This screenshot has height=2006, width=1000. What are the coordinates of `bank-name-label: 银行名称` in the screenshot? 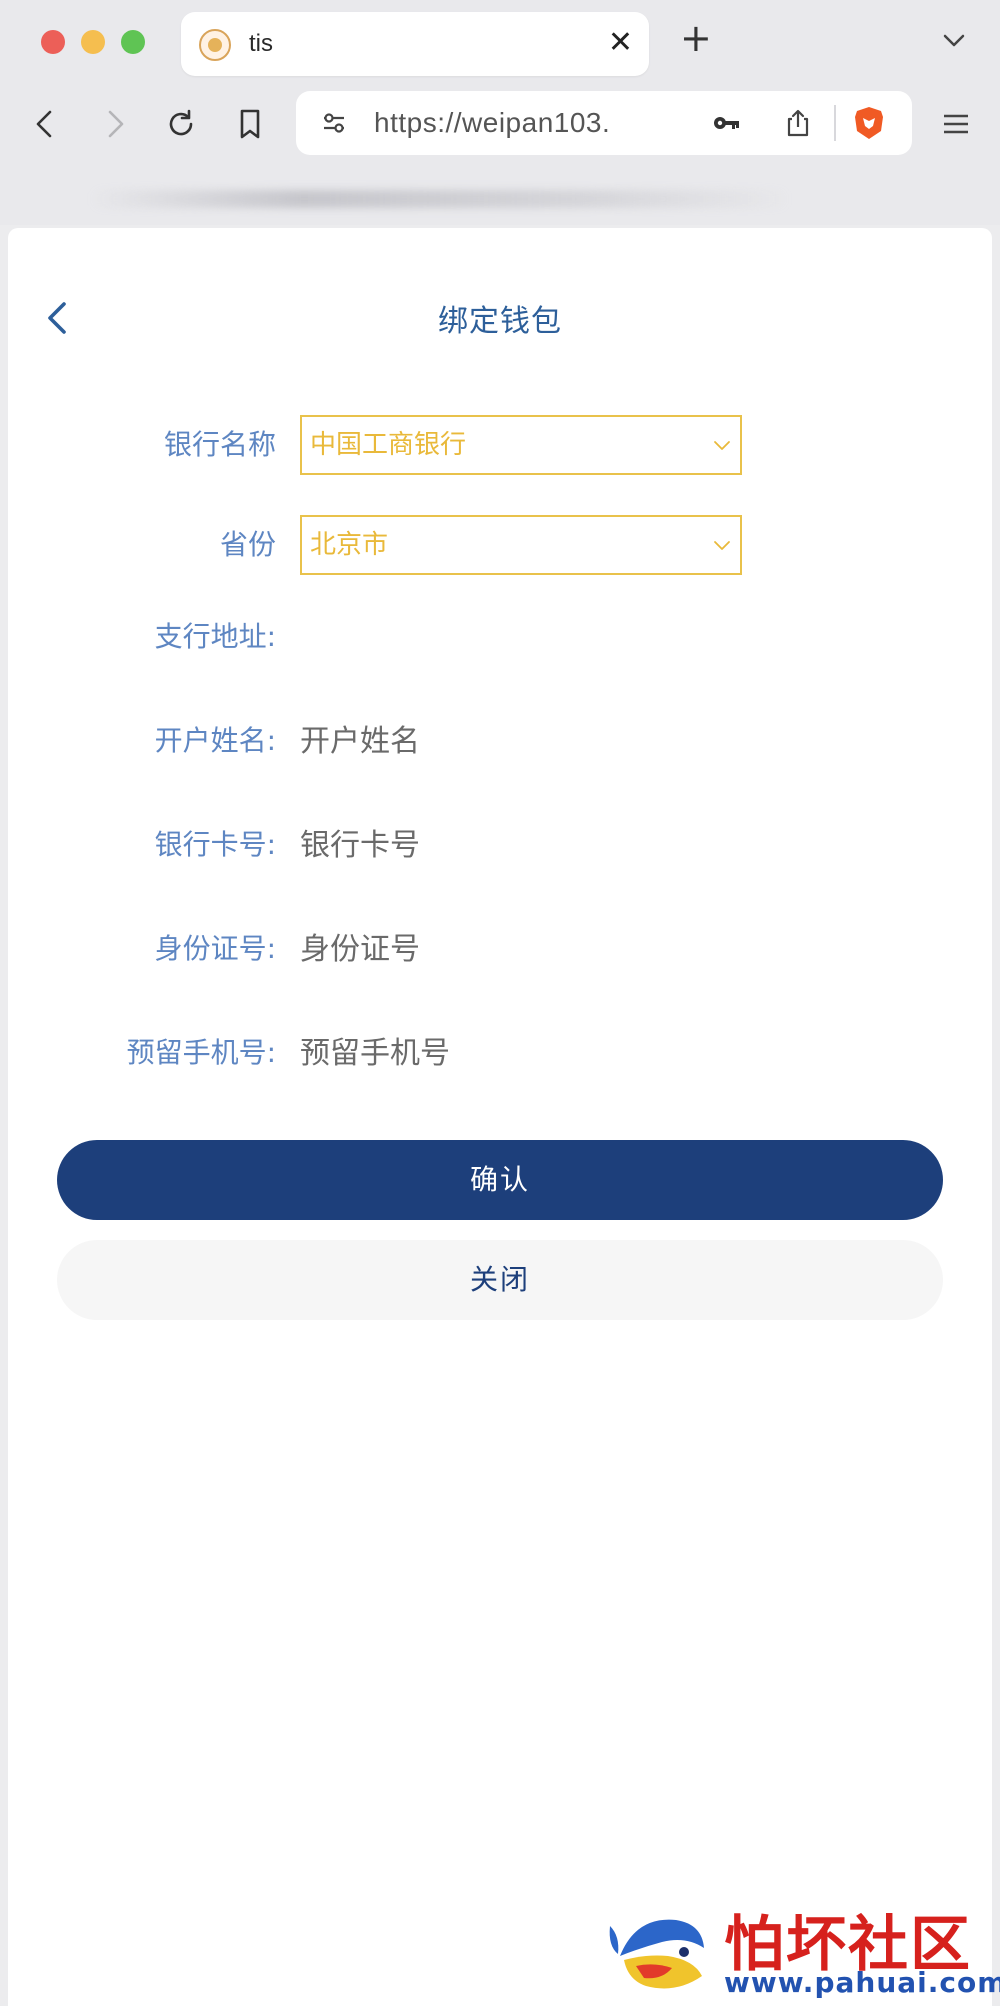 It's located at (219, 444).